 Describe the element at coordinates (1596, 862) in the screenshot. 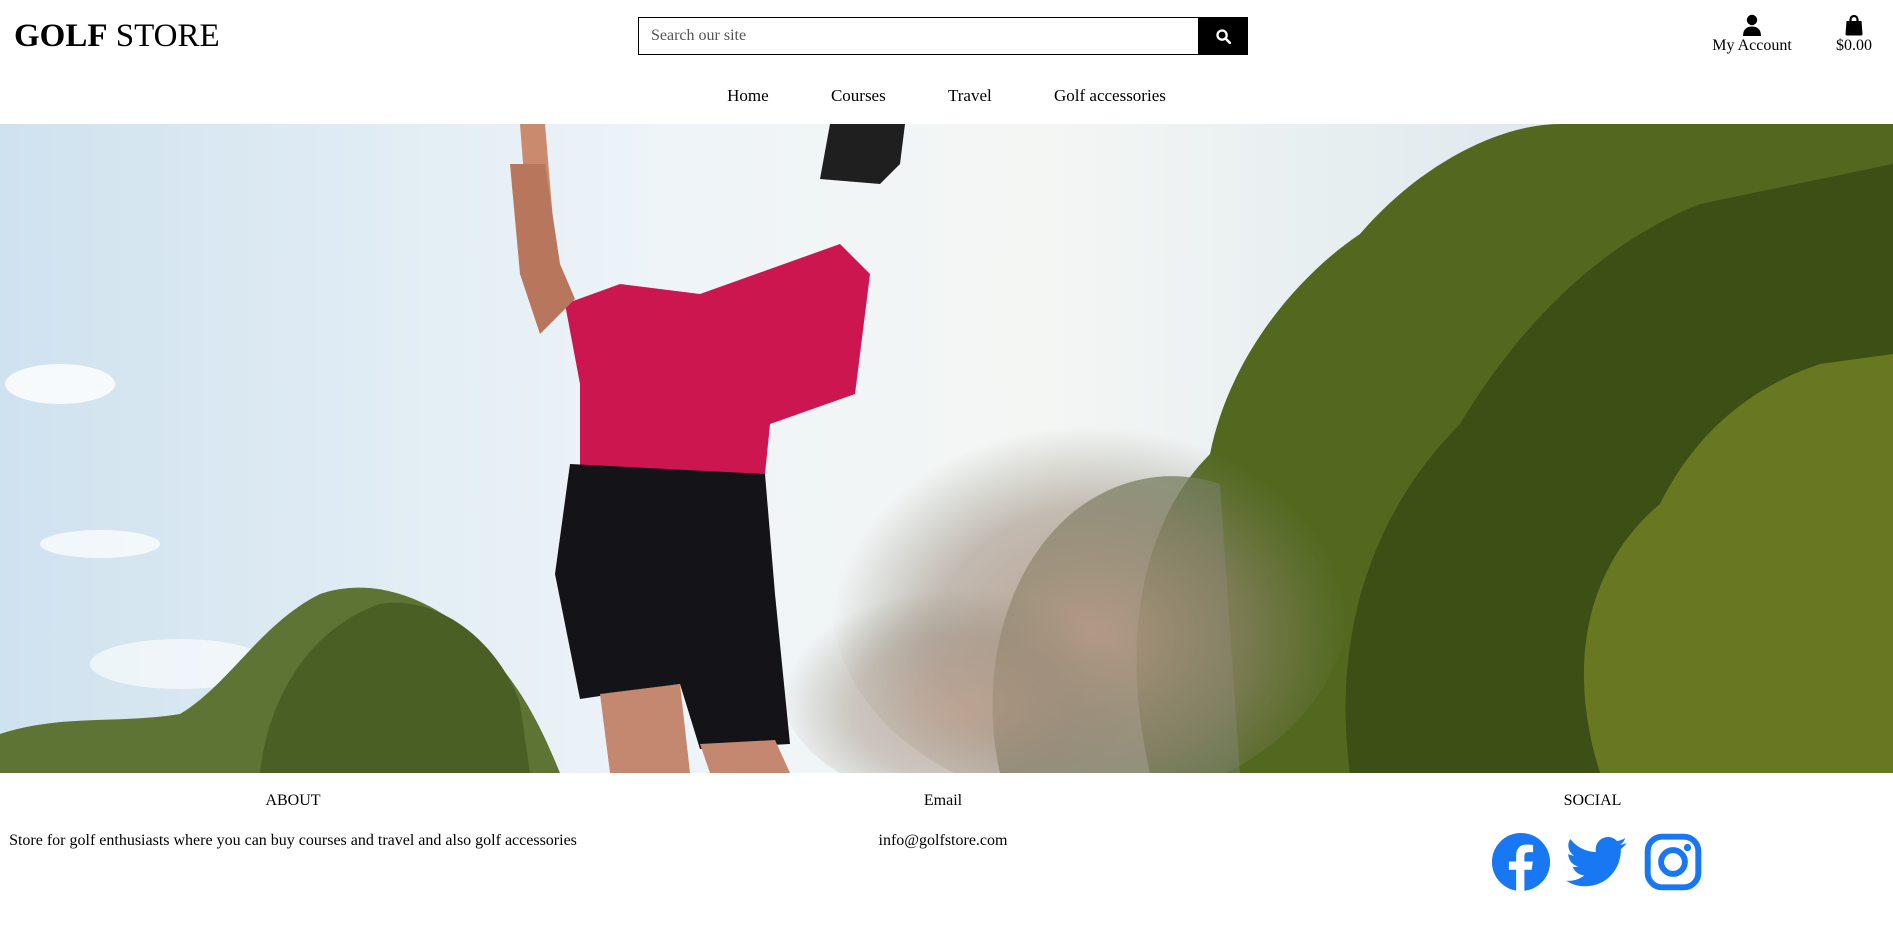

I see `twitter-icon` at that location.